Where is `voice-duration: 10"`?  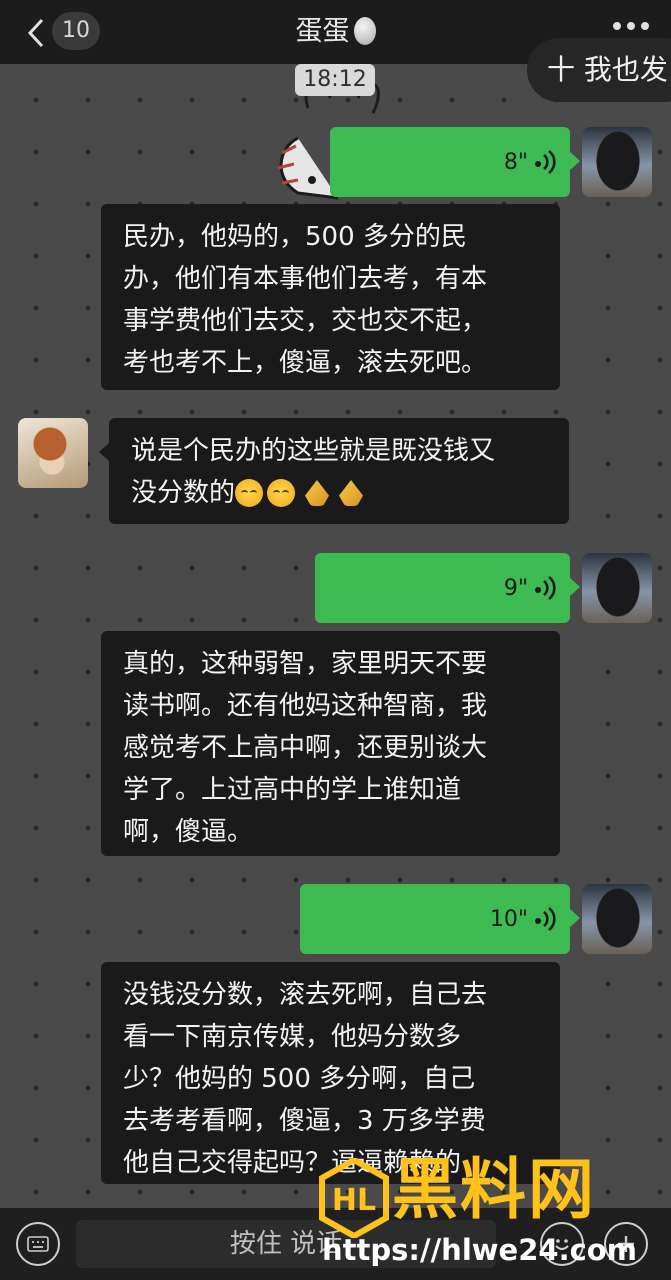 voice-duration: 10" is located at coordinates (508, 919).